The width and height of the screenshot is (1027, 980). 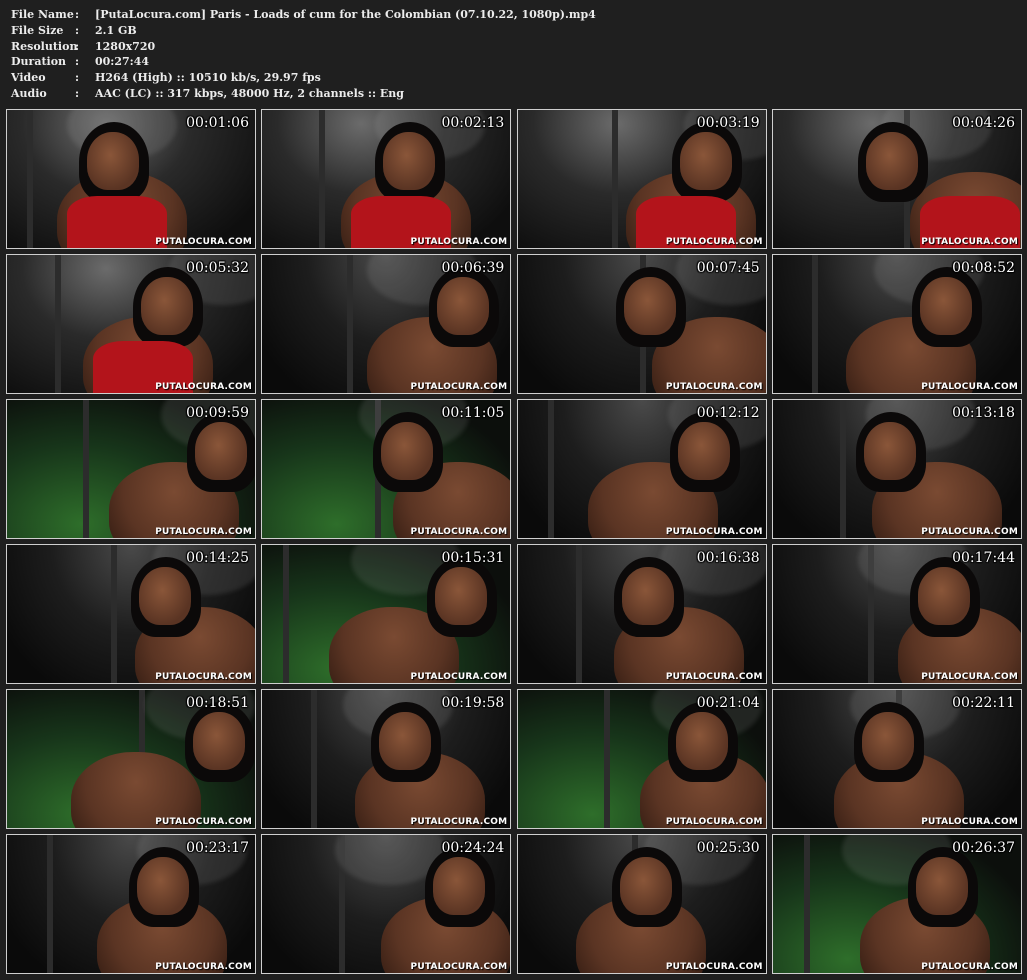 What do you see at coordinates (728, 848) in the screenshot?
I see `thumbnail-timestamp: 00:25:30` at bounding box center [728, 848].